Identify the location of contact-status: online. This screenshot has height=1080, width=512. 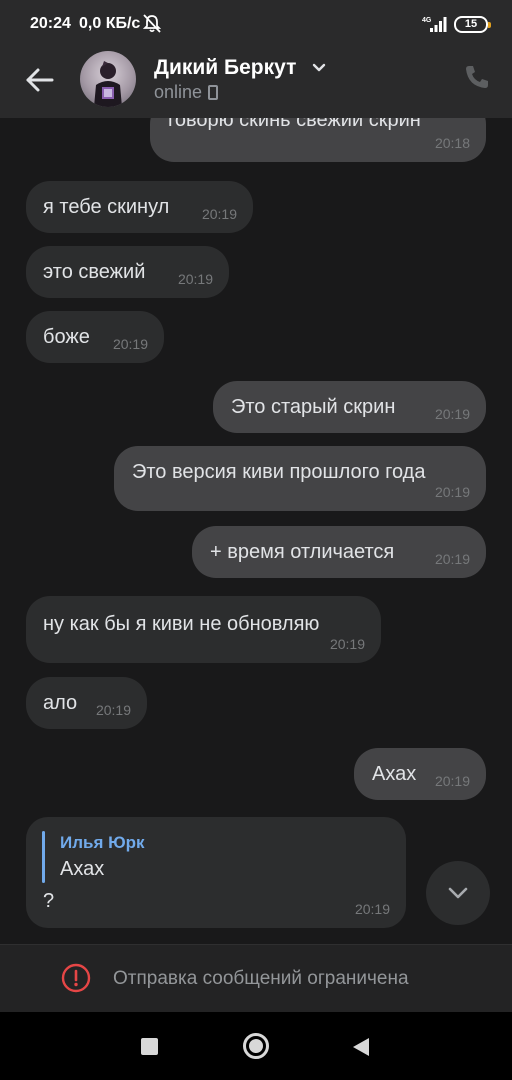
(186, 92).